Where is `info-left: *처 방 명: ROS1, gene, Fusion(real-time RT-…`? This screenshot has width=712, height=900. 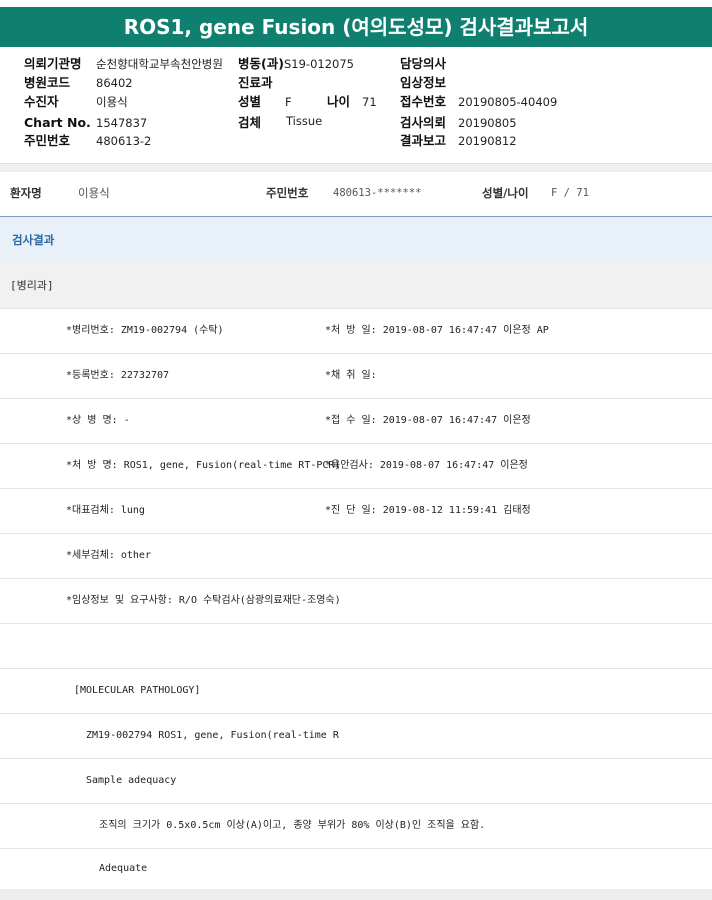 info-left: *처 방 명: ROS1, gene, Fusion(real-time RT-… is located at coordinates (203, 465).